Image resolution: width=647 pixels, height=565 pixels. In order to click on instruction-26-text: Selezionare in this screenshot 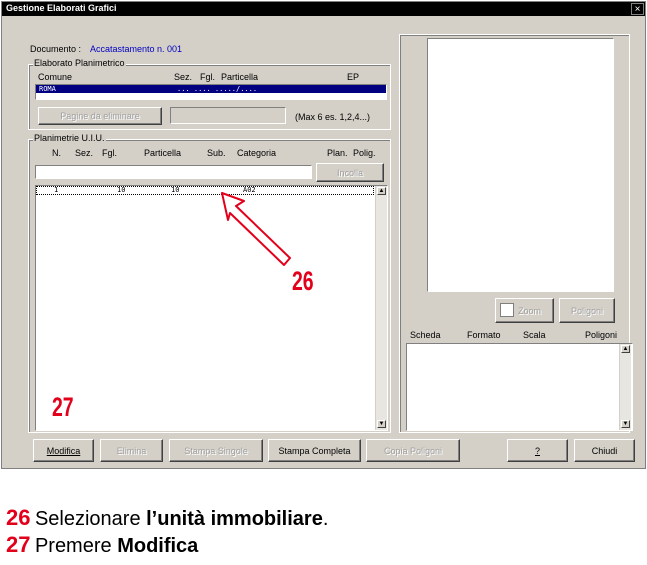, I will do `click(90, 519)`.